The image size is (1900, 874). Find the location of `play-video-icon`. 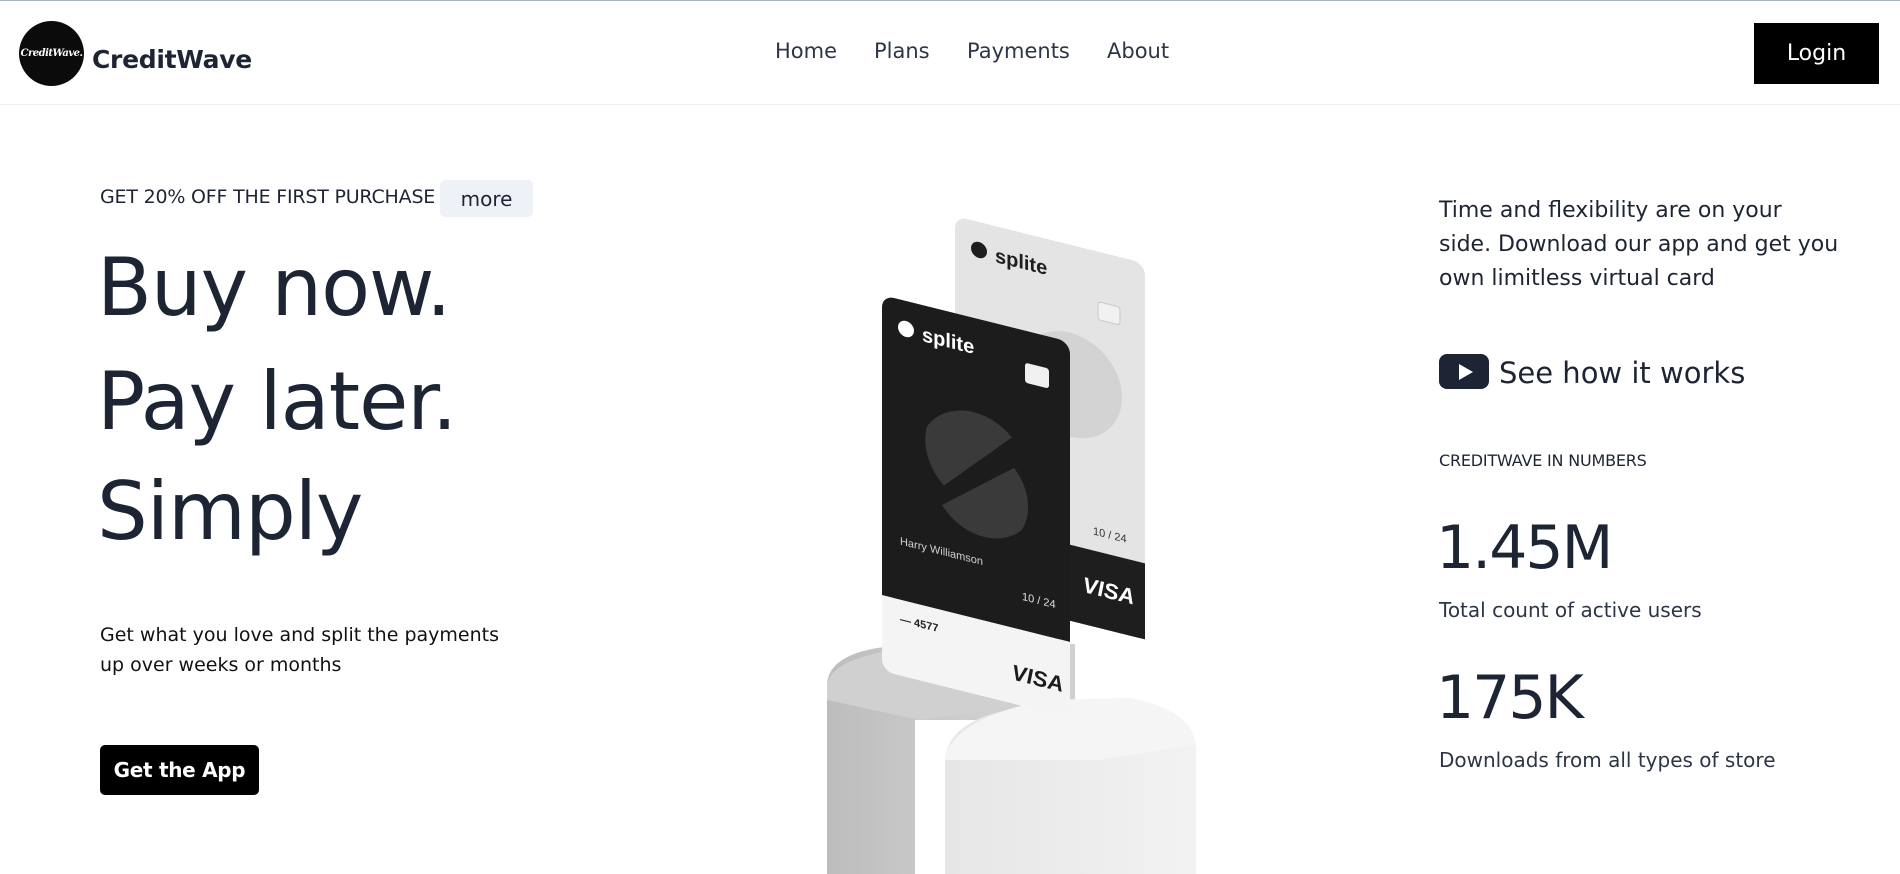

play-video-icon is located at coordinates (1464, 371).